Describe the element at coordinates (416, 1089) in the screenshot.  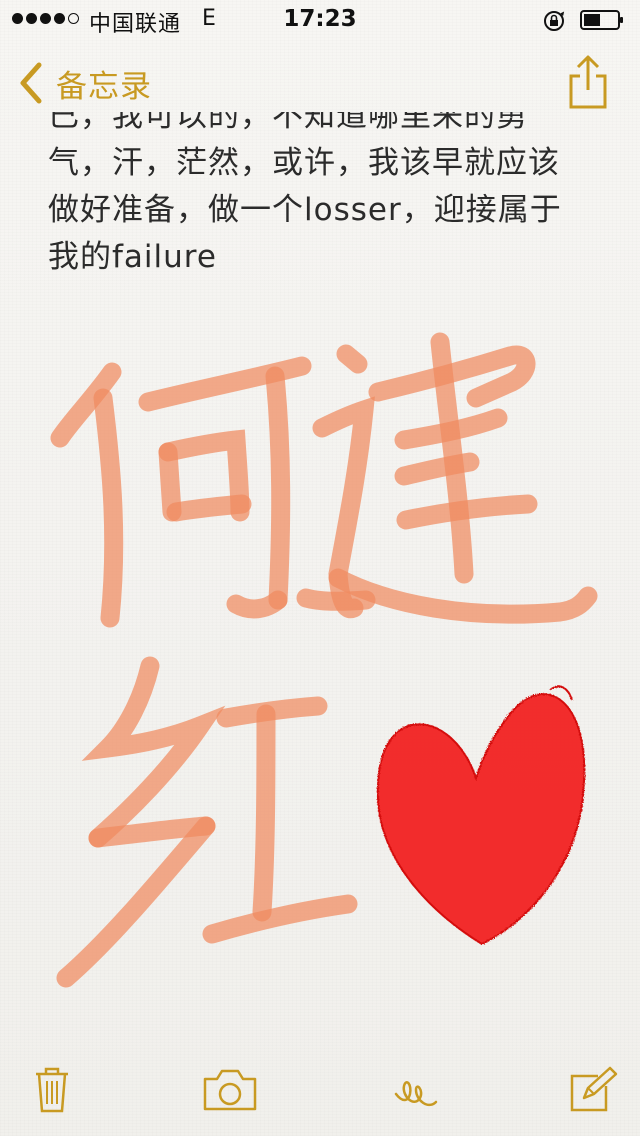
I see `squiggle-sketch-icon` at that location.